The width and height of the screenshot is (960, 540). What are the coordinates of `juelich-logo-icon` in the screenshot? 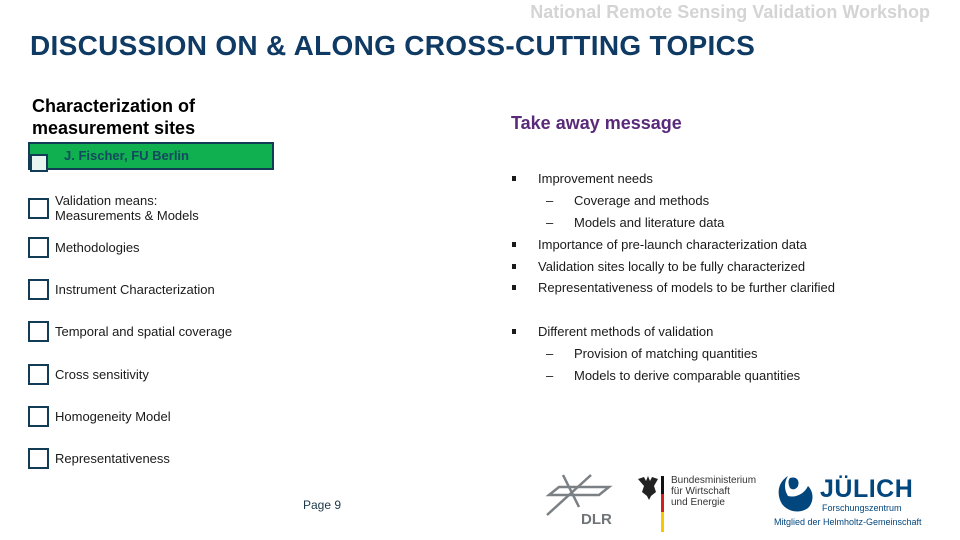 It's located at (795, 494).